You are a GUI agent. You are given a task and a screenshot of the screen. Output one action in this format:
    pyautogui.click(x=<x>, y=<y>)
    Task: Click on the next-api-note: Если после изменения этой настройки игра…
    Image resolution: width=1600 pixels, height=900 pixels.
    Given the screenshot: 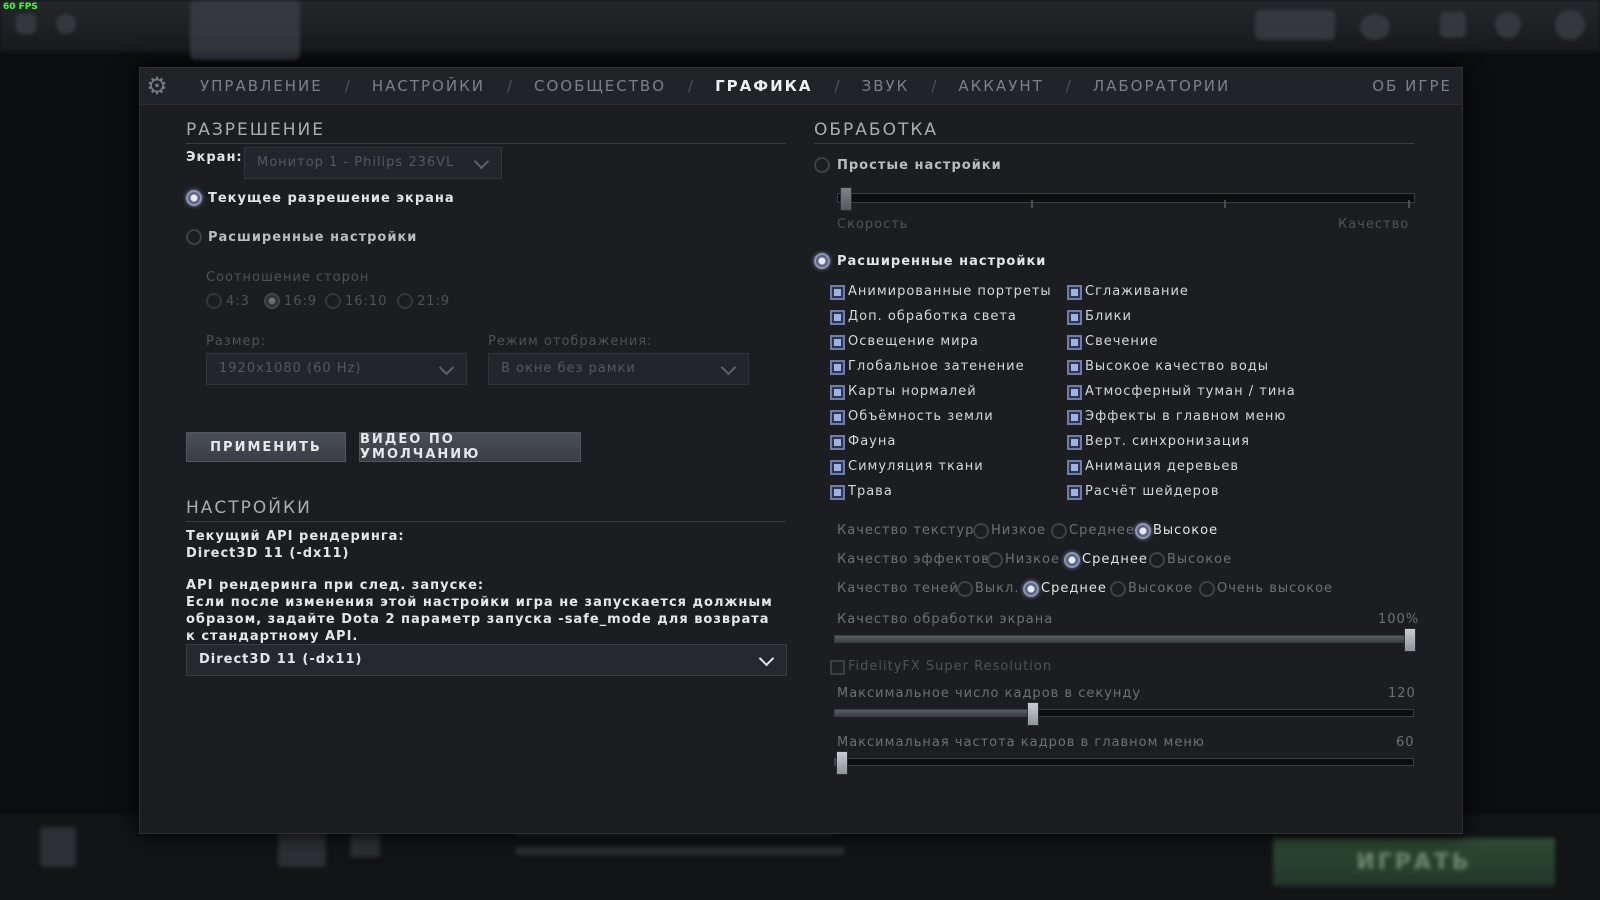 What is the action you would take?
    pyautogui.click(x=479, y=619)
    